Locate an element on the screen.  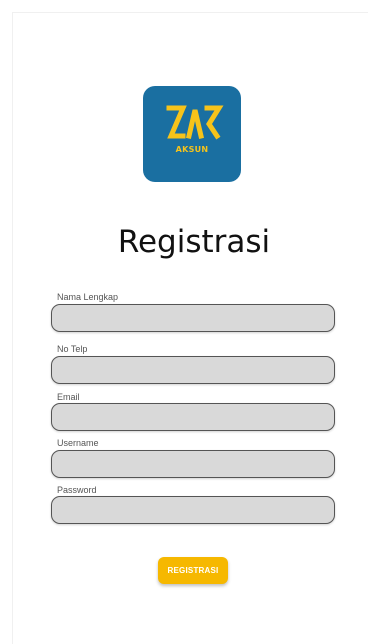
username-field is located at coordinates (193, 464).